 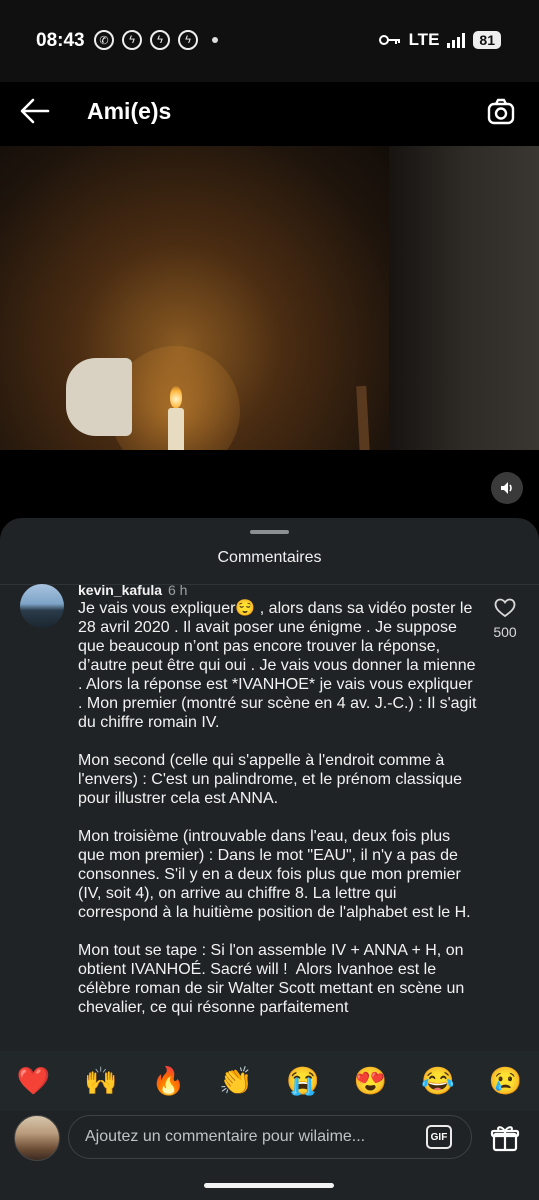 I want to click on candle, so click(x=176, y=429).